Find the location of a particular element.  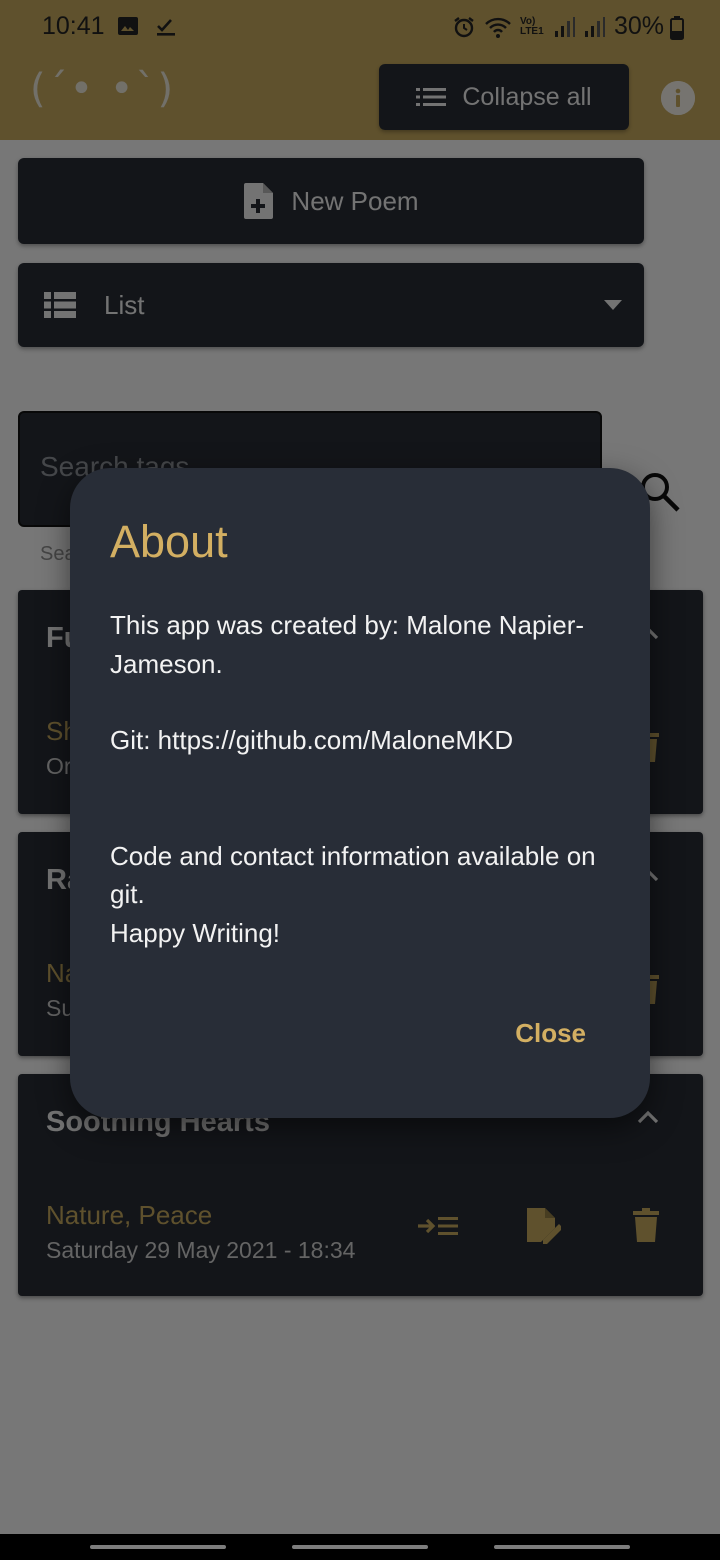

nav-home-handle is located at coordinates (360, 1547).